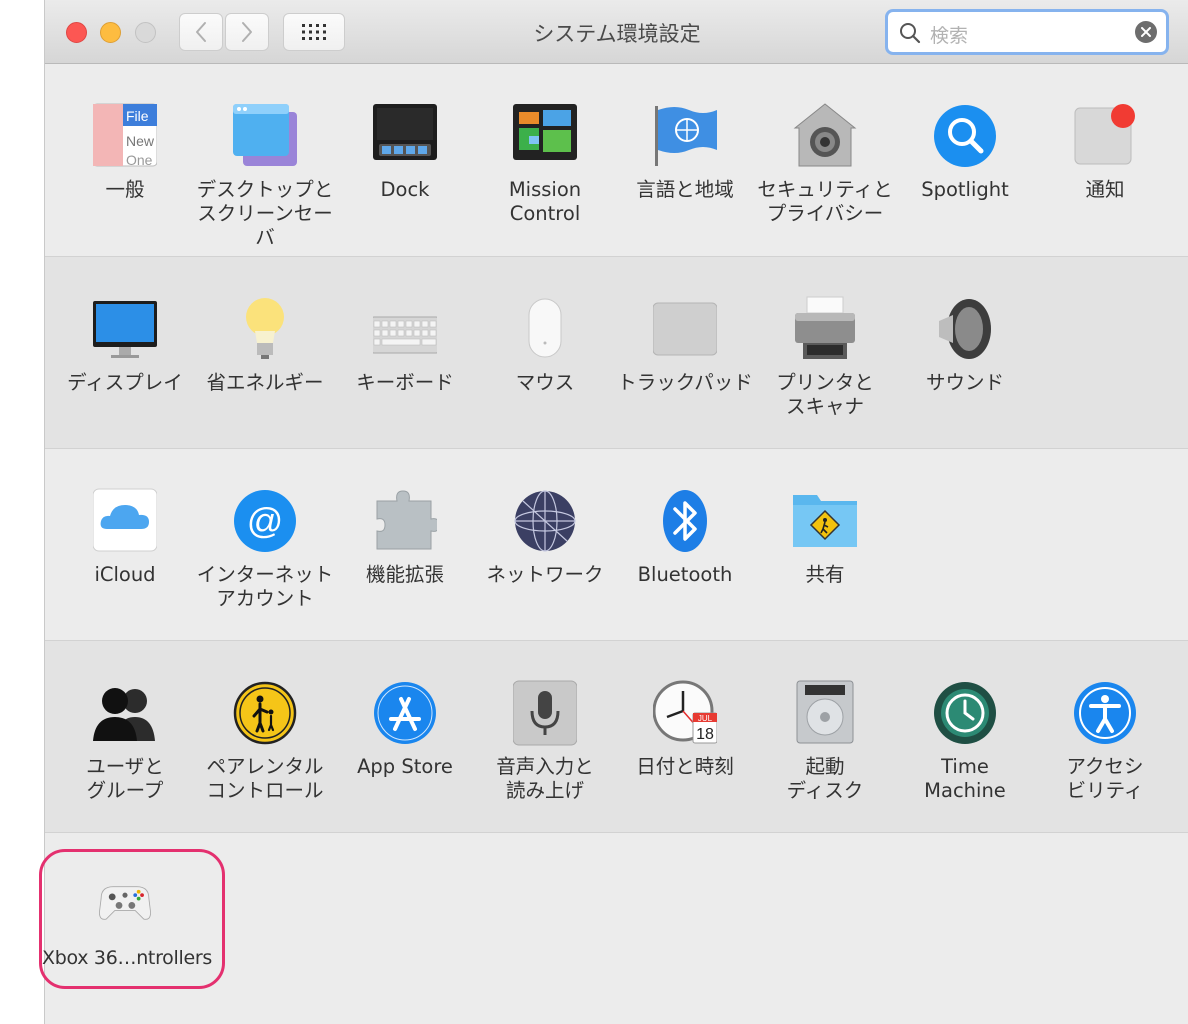 This screenshot has width=1188, height=1024. Describe the element at coordinates (545, 382) in the screenshot. I see `pref-label: マウス` at that location.